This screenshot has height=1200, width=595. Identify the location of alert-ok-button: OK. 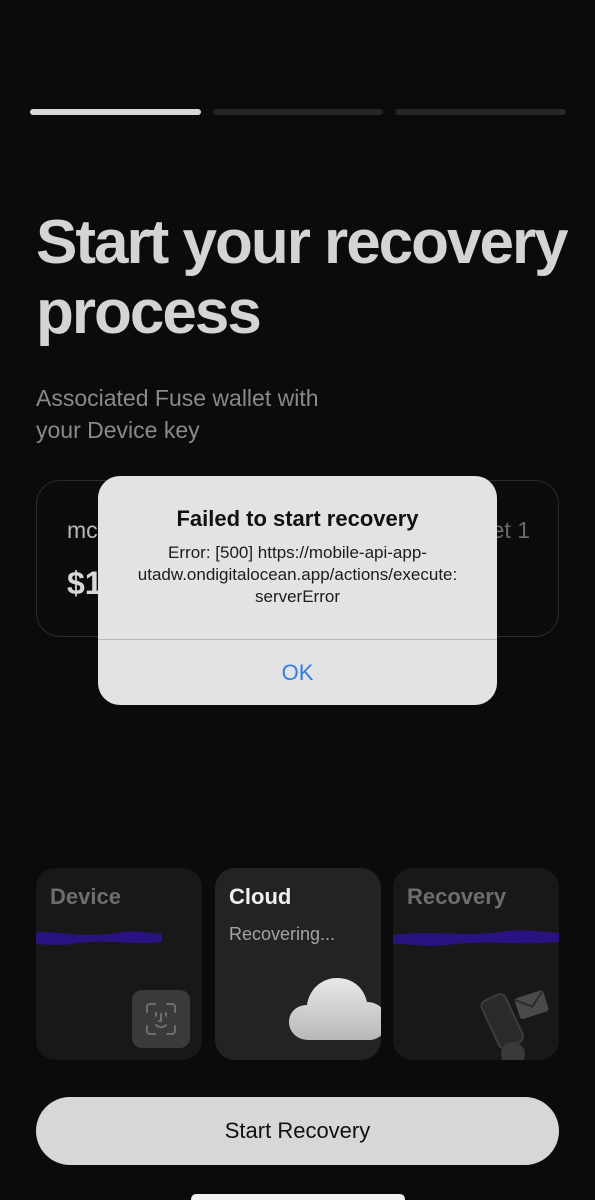
(297, 672).